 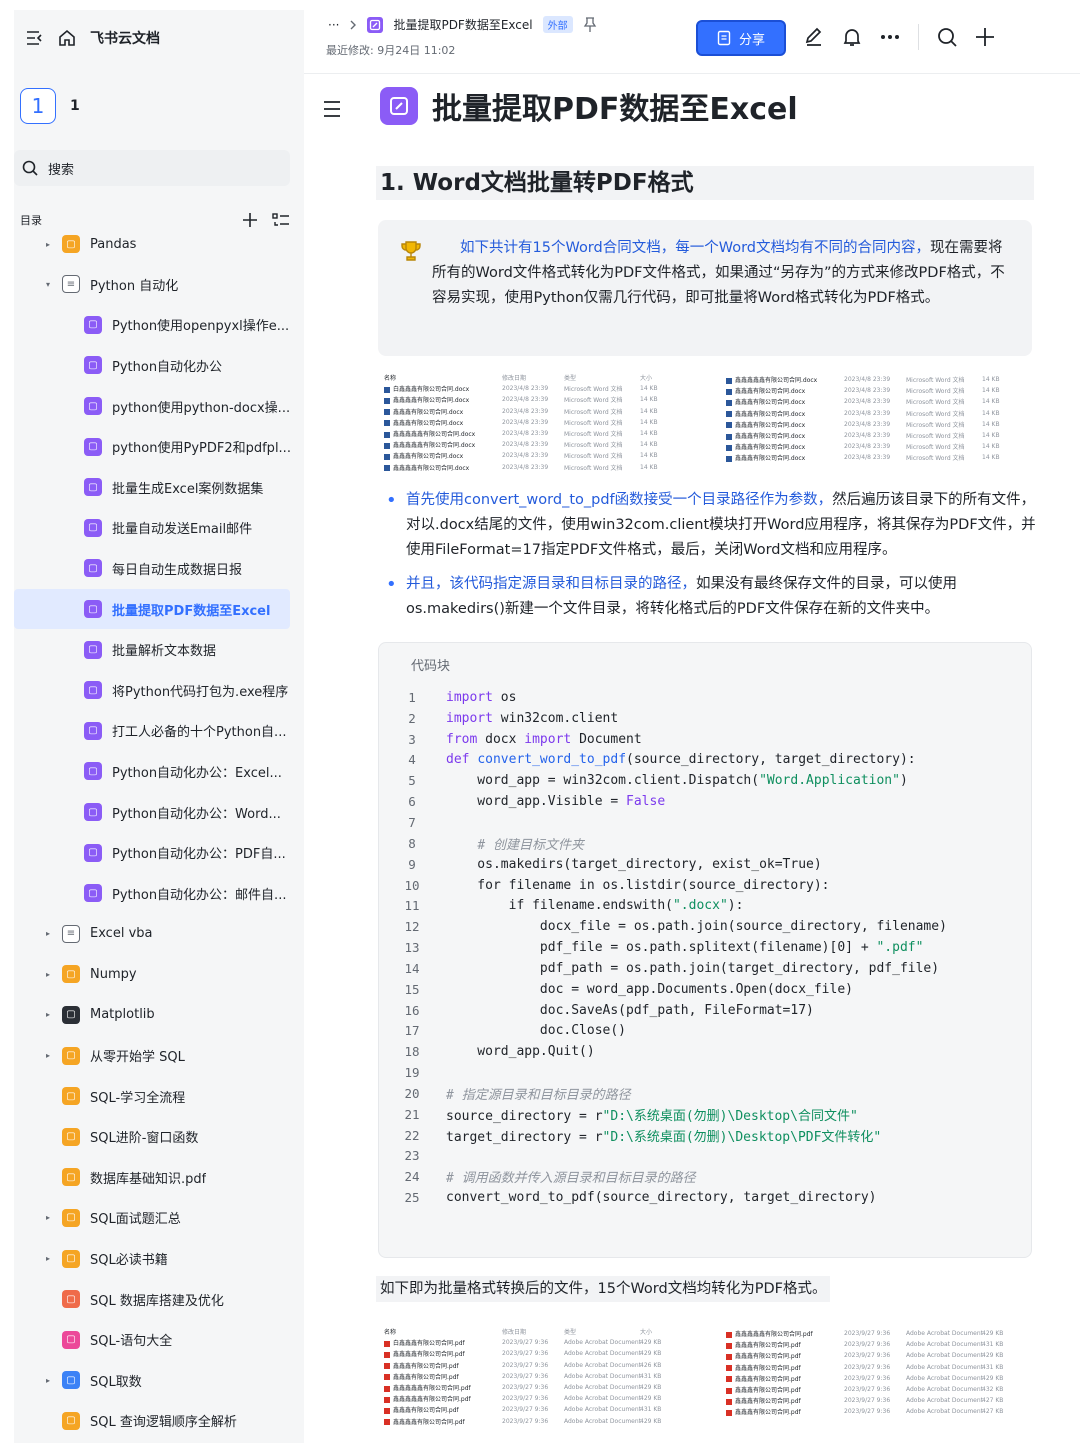 I want to click on sidebar-item: ▢ 数据库基础知识.pdf, so click(x=159, y=1177).